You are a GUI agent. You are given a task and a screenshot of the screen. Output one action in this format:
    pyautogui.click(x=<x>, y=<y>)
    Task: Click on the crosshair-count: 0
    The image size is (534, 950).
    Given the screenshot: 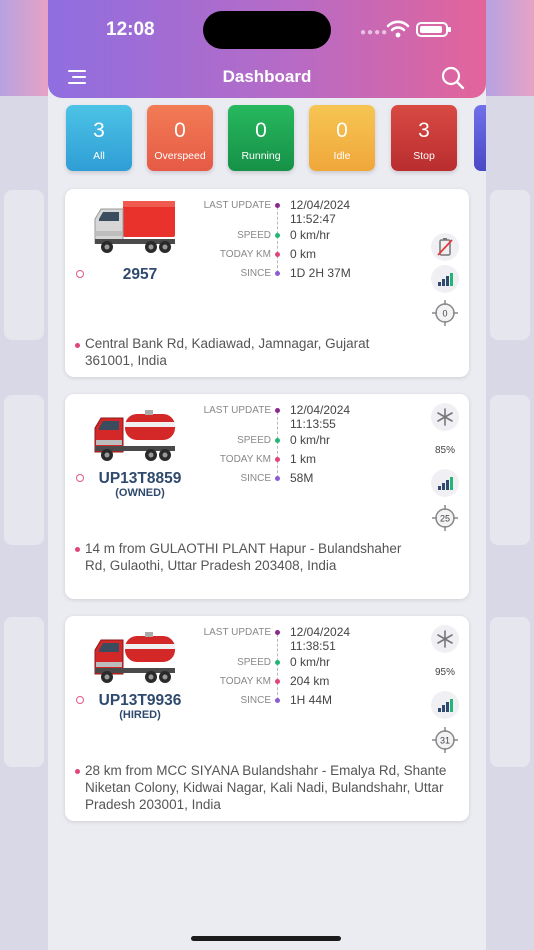 What is the action you would take?
    pyautogui.click(x=444, y=314)
    